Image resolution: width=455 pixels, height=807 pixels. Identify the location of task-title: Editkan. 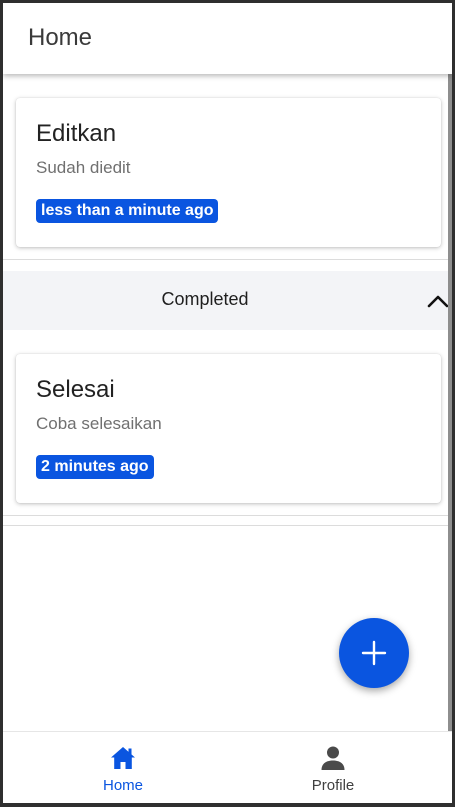
(76, 133).